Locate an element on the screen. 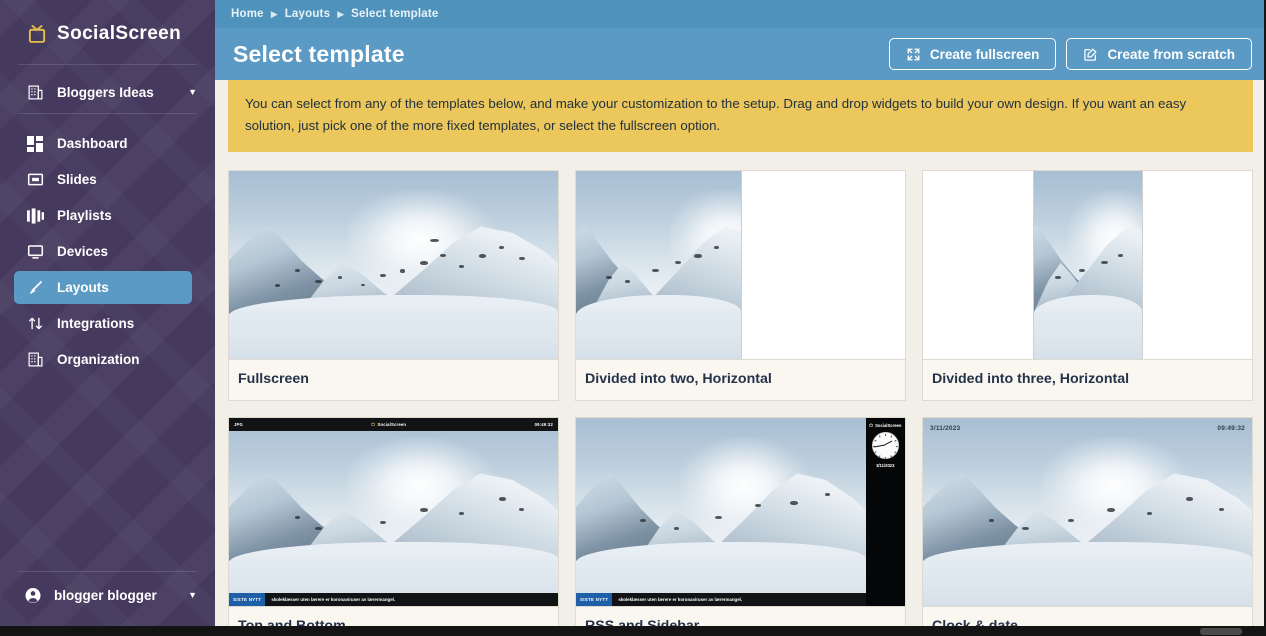 The image size is (1266, 636). sidebar-item-devices: Devices is located at coordinates (103, 251).